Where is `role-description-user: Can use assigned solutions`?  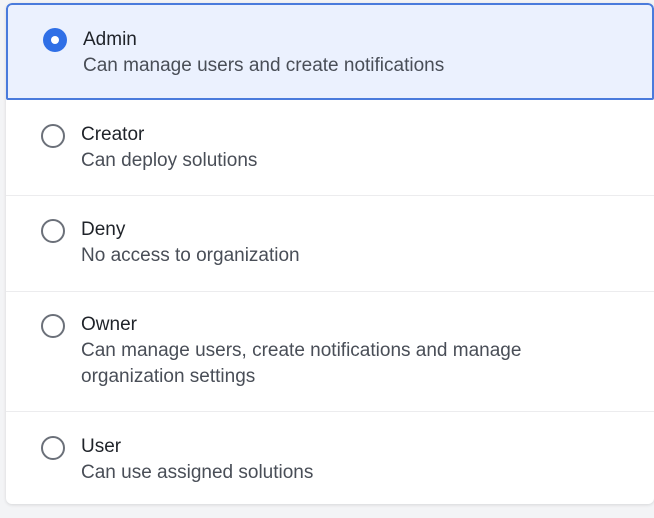 role-description-user: Can use assigned solutions is located at coordinates (197, 472).